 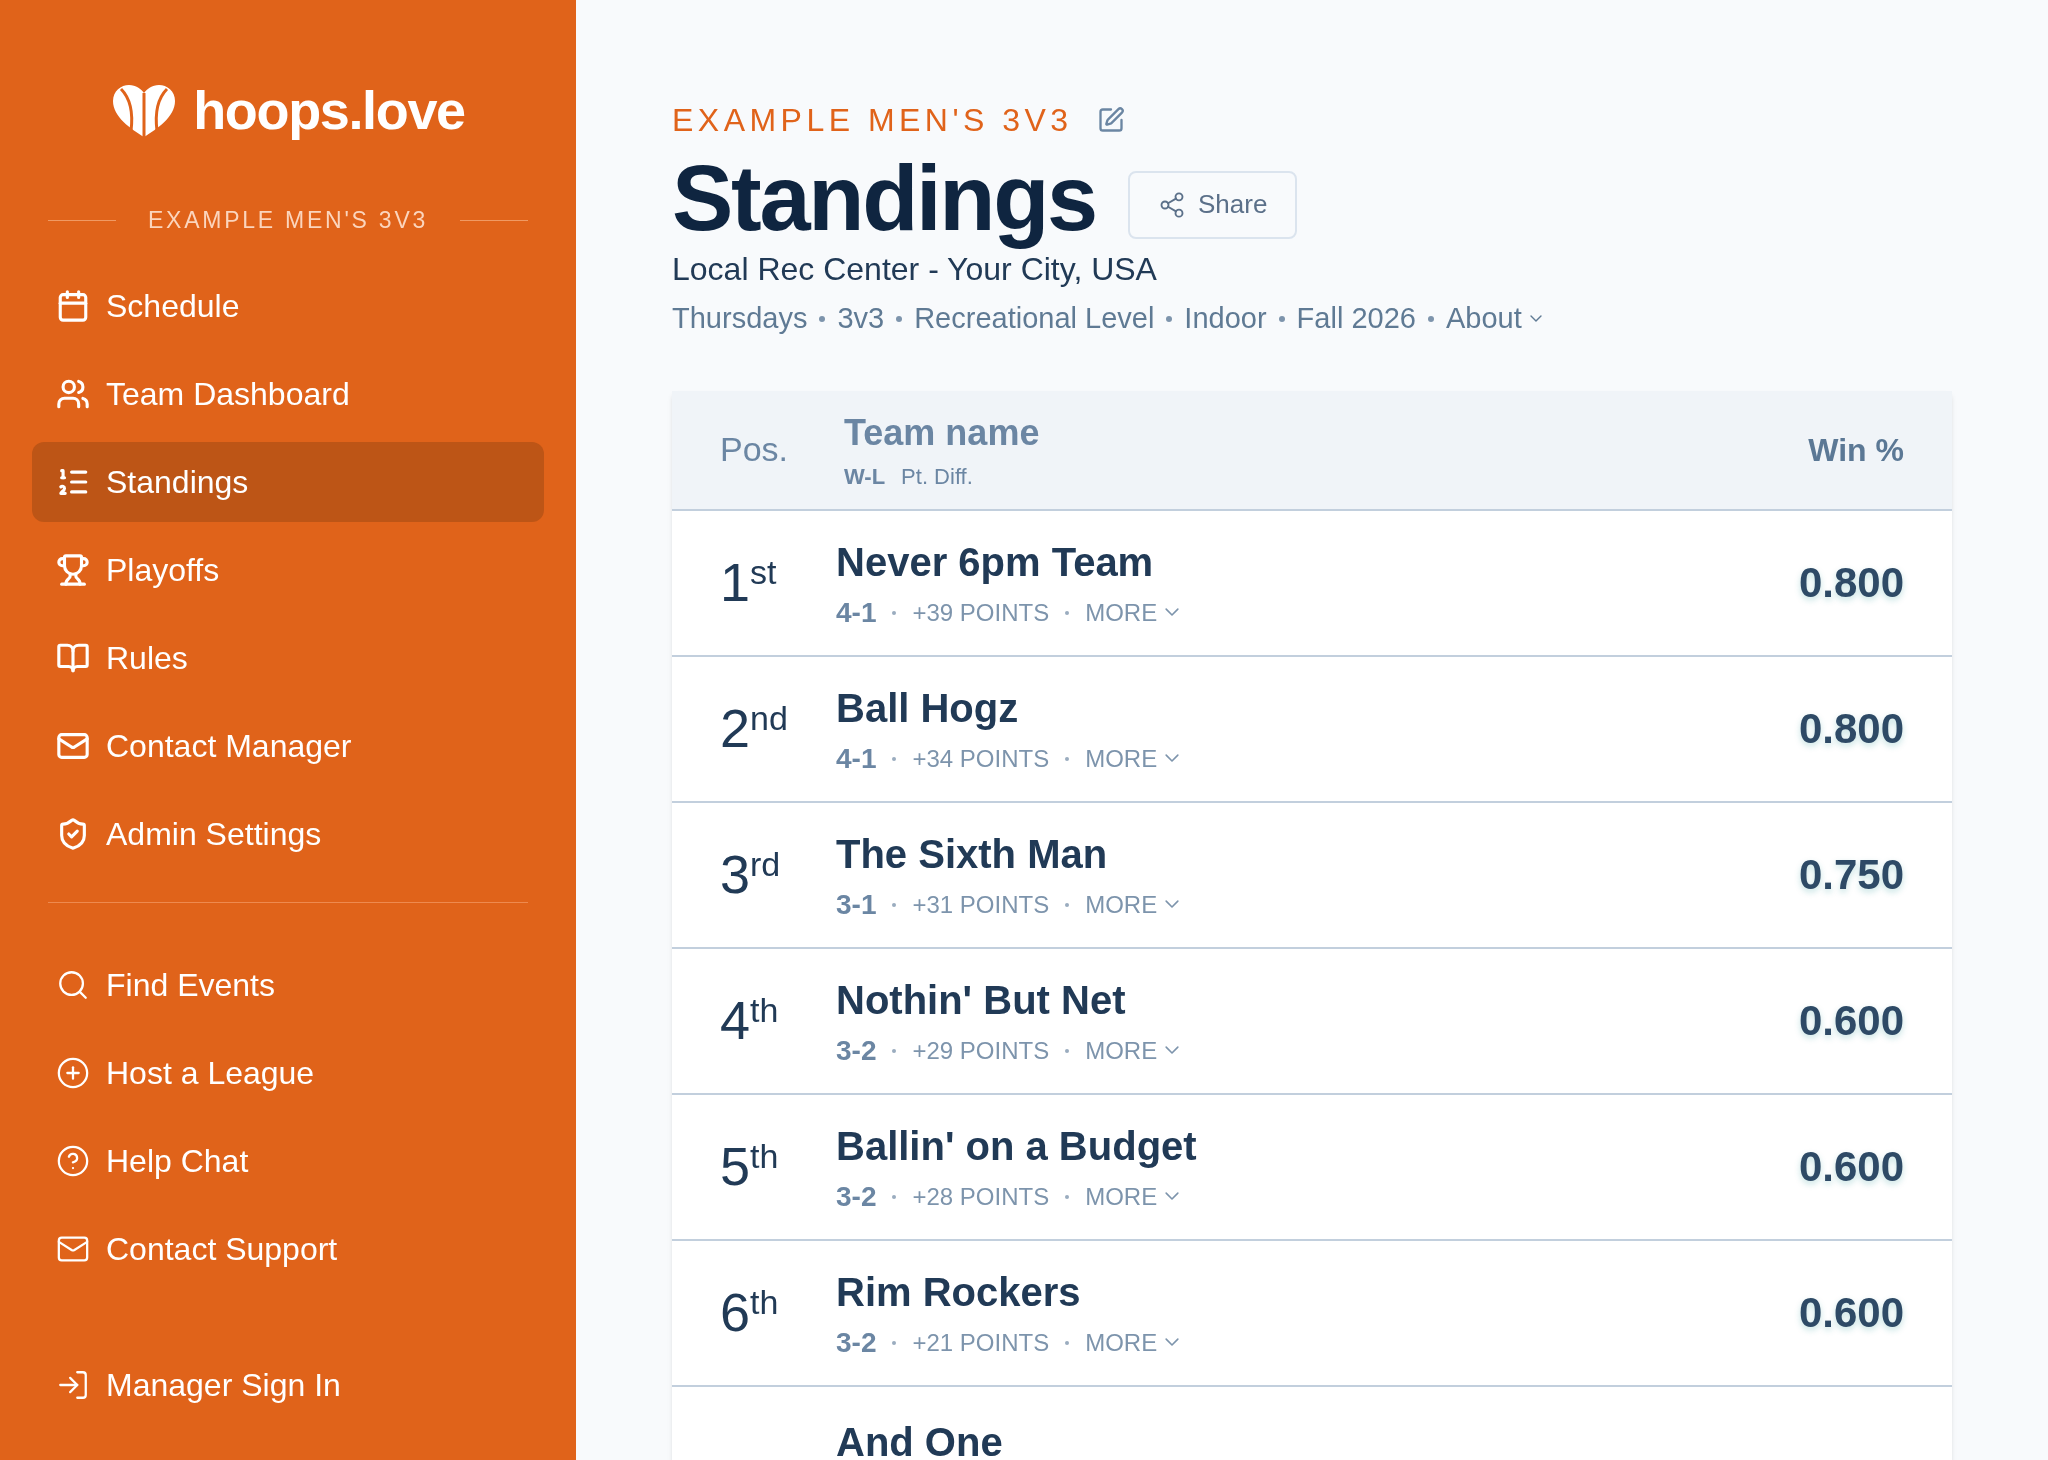 What do you see at coordinates (288, 481) in the screenshot?
I see `nav-item: Standings` at bounding box center [288, 481].